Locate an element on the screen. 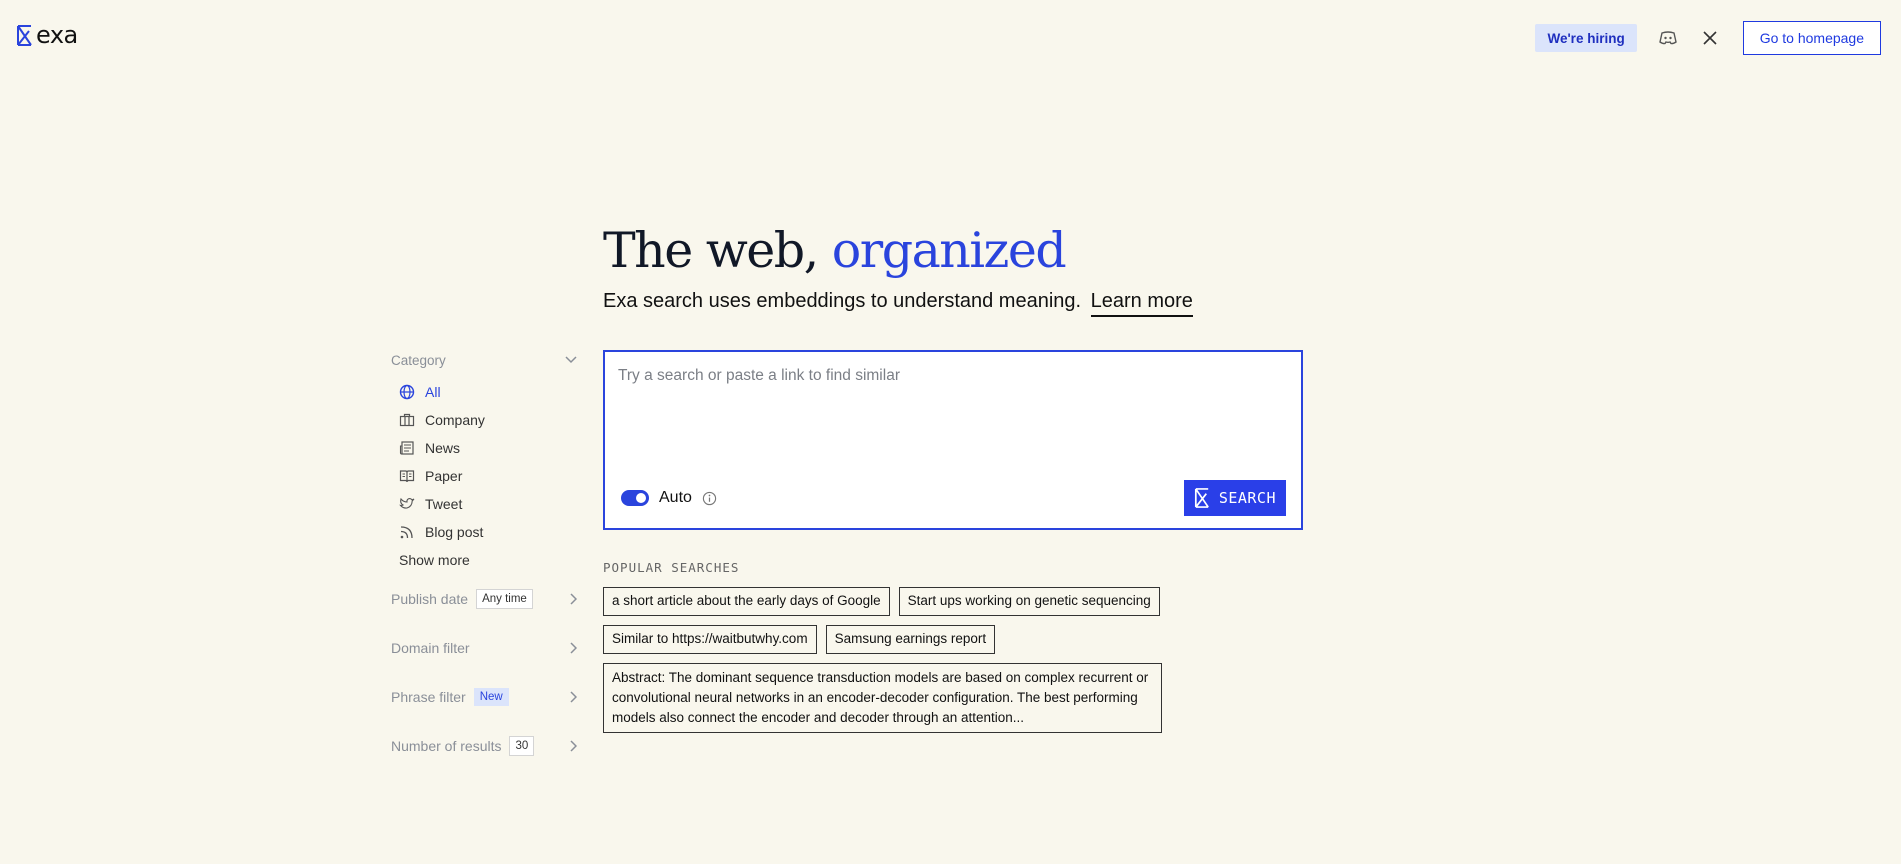  domain-filter: Domain filter is located at coordinates (484, 647).